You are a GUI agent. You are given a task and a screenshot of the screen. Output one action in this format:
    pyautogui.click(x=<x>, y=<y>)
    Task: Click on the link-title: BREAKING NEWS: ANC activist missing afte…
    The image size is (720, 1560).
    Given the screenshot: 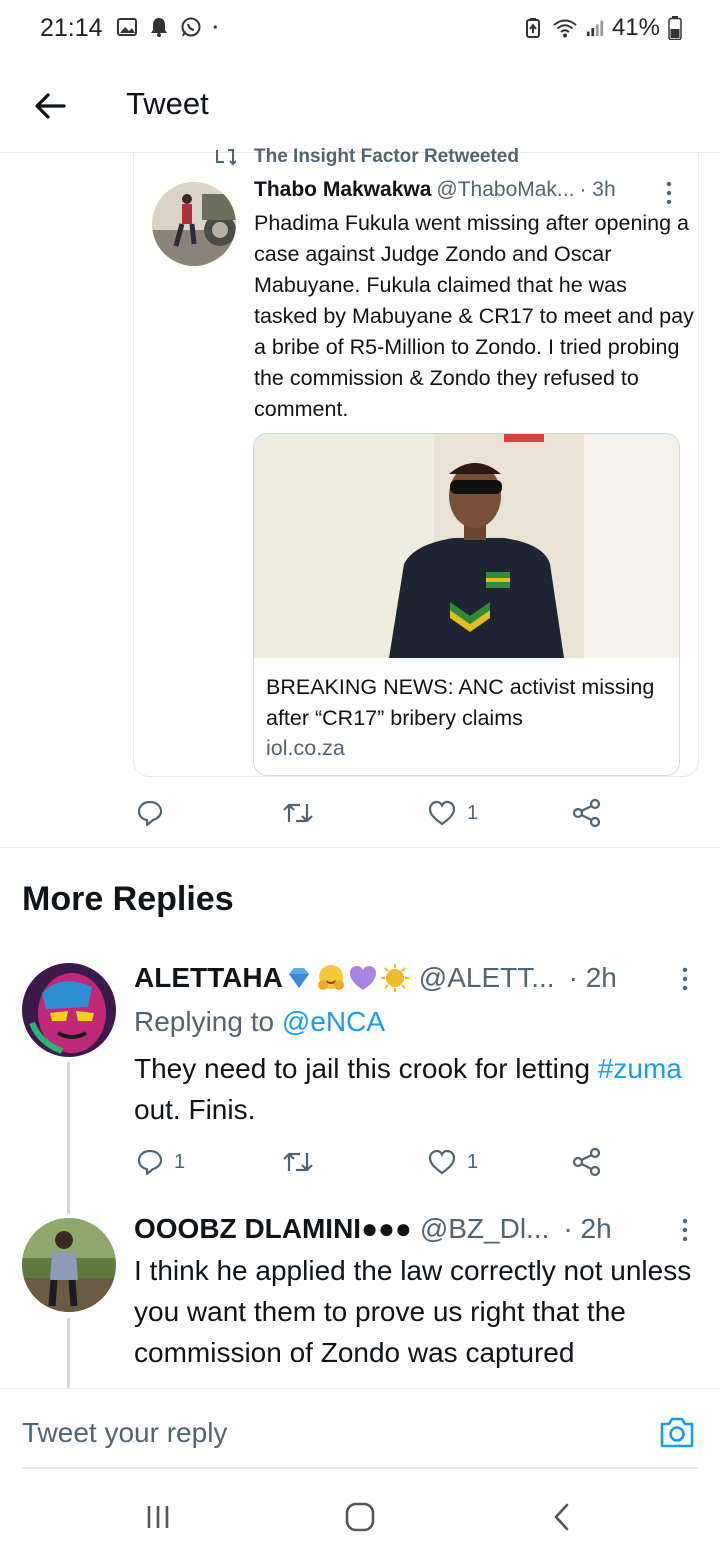 What is the action you would take?
    pyautogui.click(x=460, y=702)
    